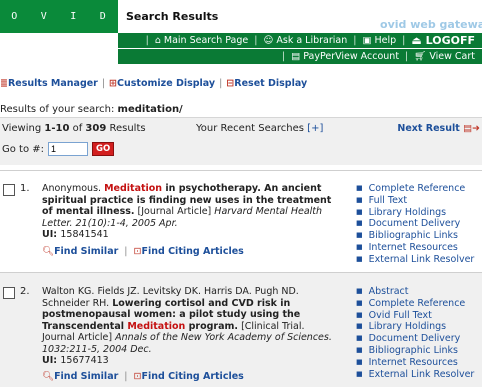 This screenshot has height=387, width=482. Describe the element at coordinates (157, 40) in the screenshot. I see `home-icon: ⌂` at that location.